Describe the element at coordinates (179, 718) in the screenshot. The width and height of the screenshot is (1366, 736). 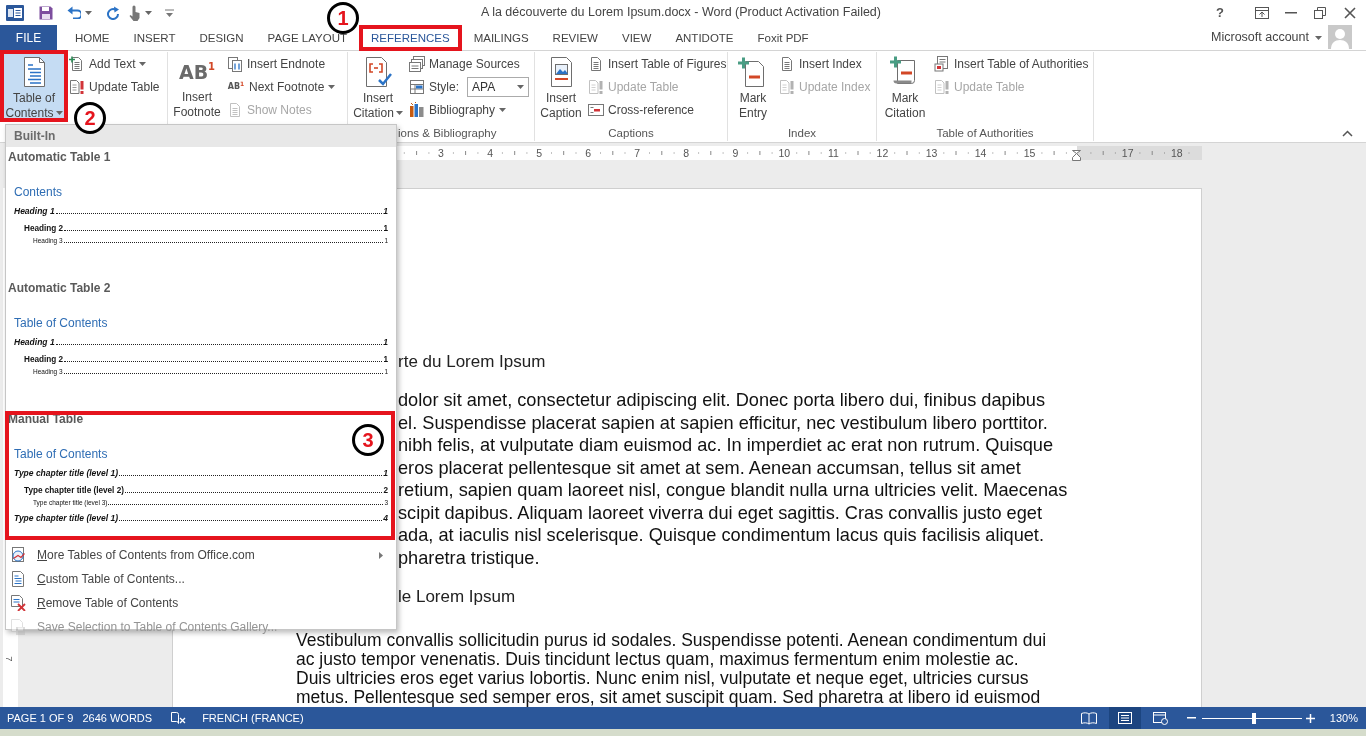
I see `proofing-icon` at that location.